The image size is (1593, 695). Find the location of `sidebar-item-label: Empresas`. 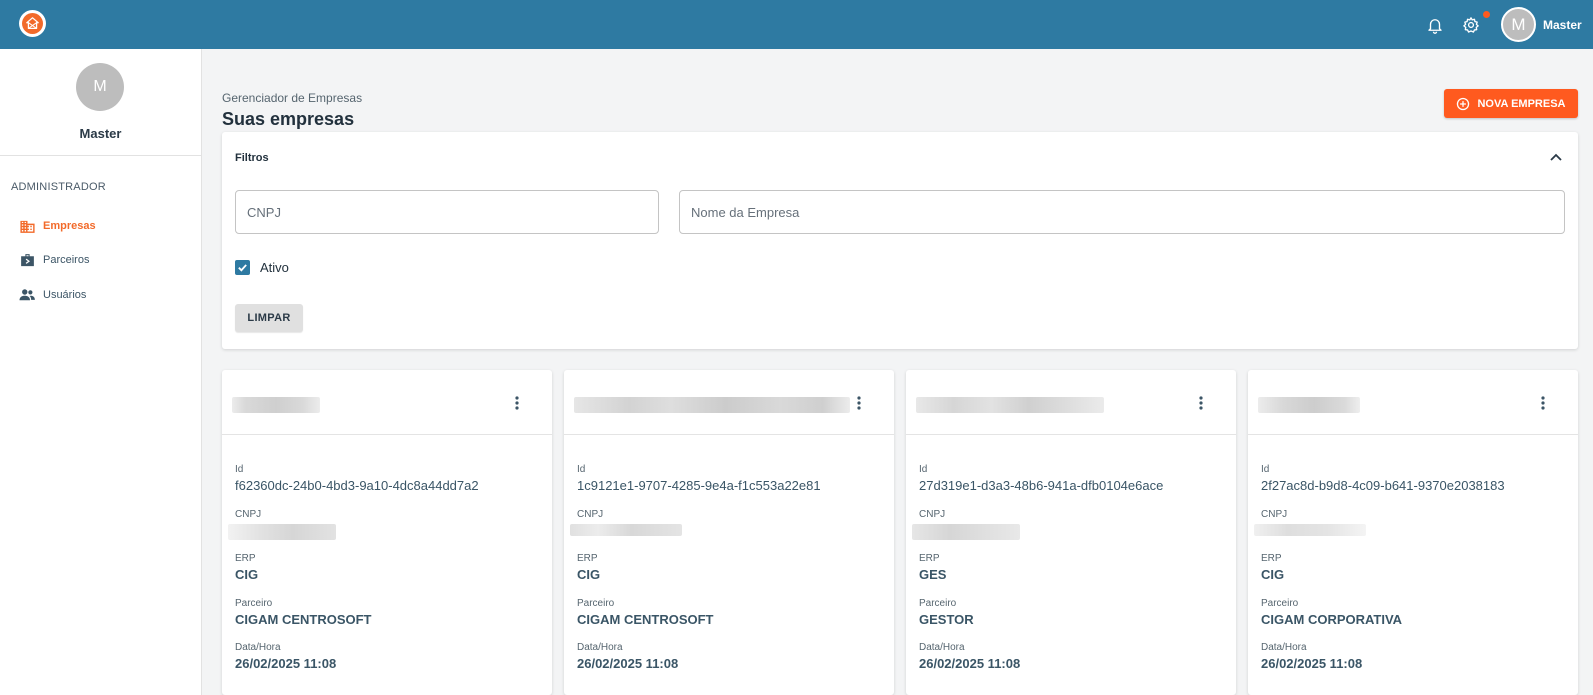

sidebar-item-label: Empresas is located at coordinates (69, 226).